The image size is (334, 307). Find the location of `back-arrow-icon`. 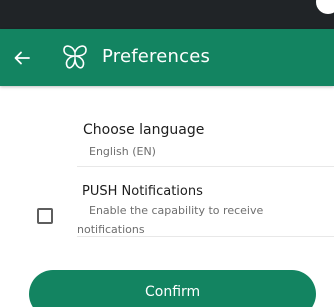

back-arrow-icon is located at coordinates (22, 58).